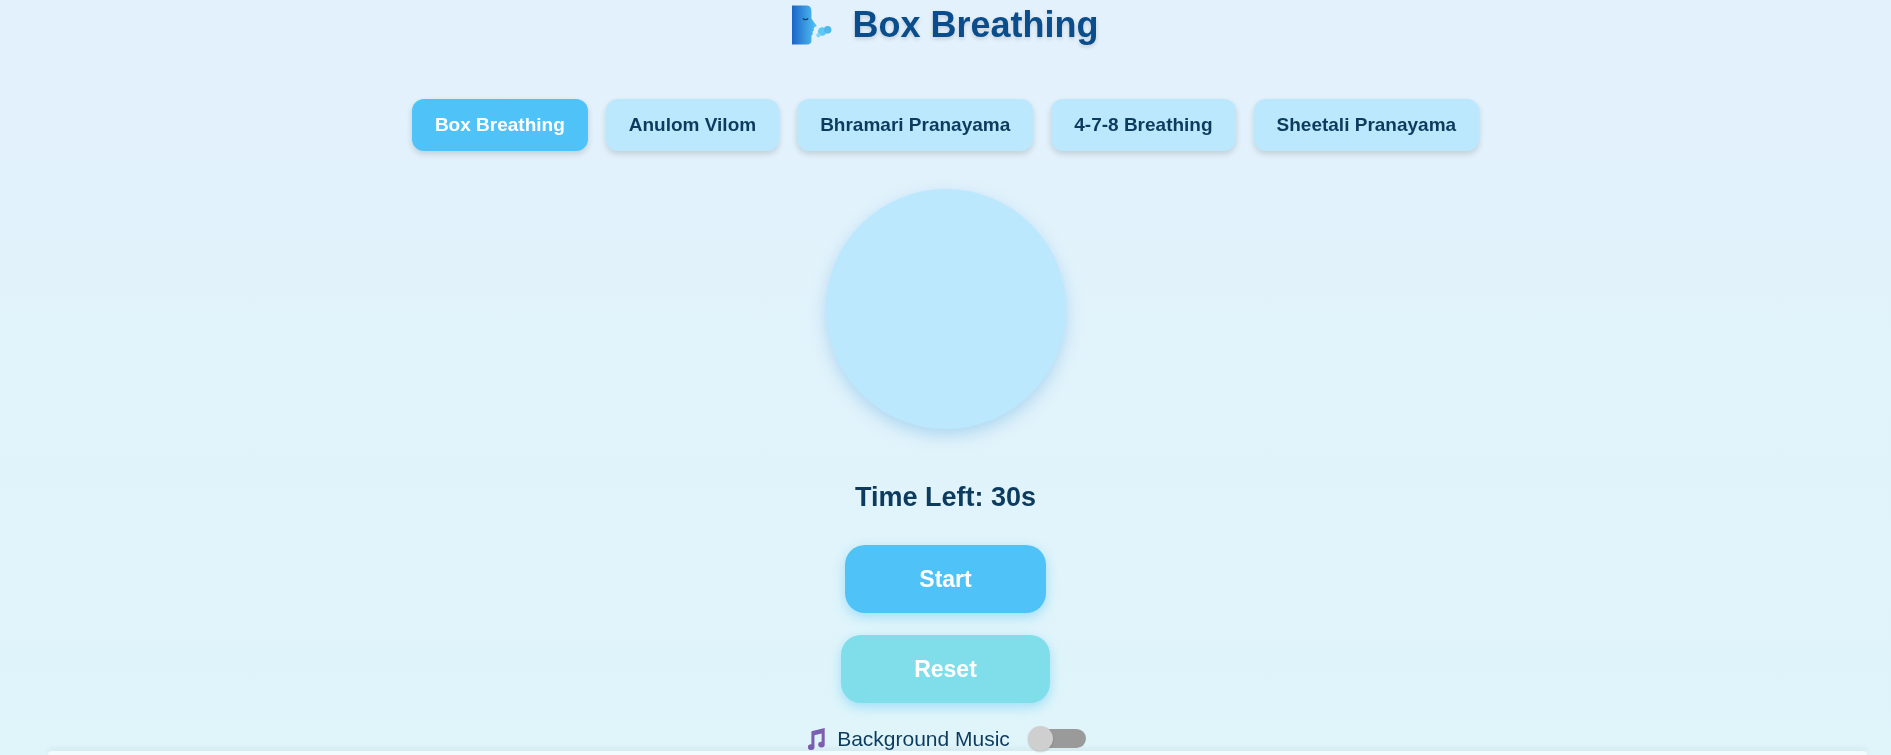 This screenshot has width=1891, height=755. What do you see at coordinates (692, 125) in the screenshot?
I see `exercise-tab: Anulom Vilom` at bounding box center [692, 125].